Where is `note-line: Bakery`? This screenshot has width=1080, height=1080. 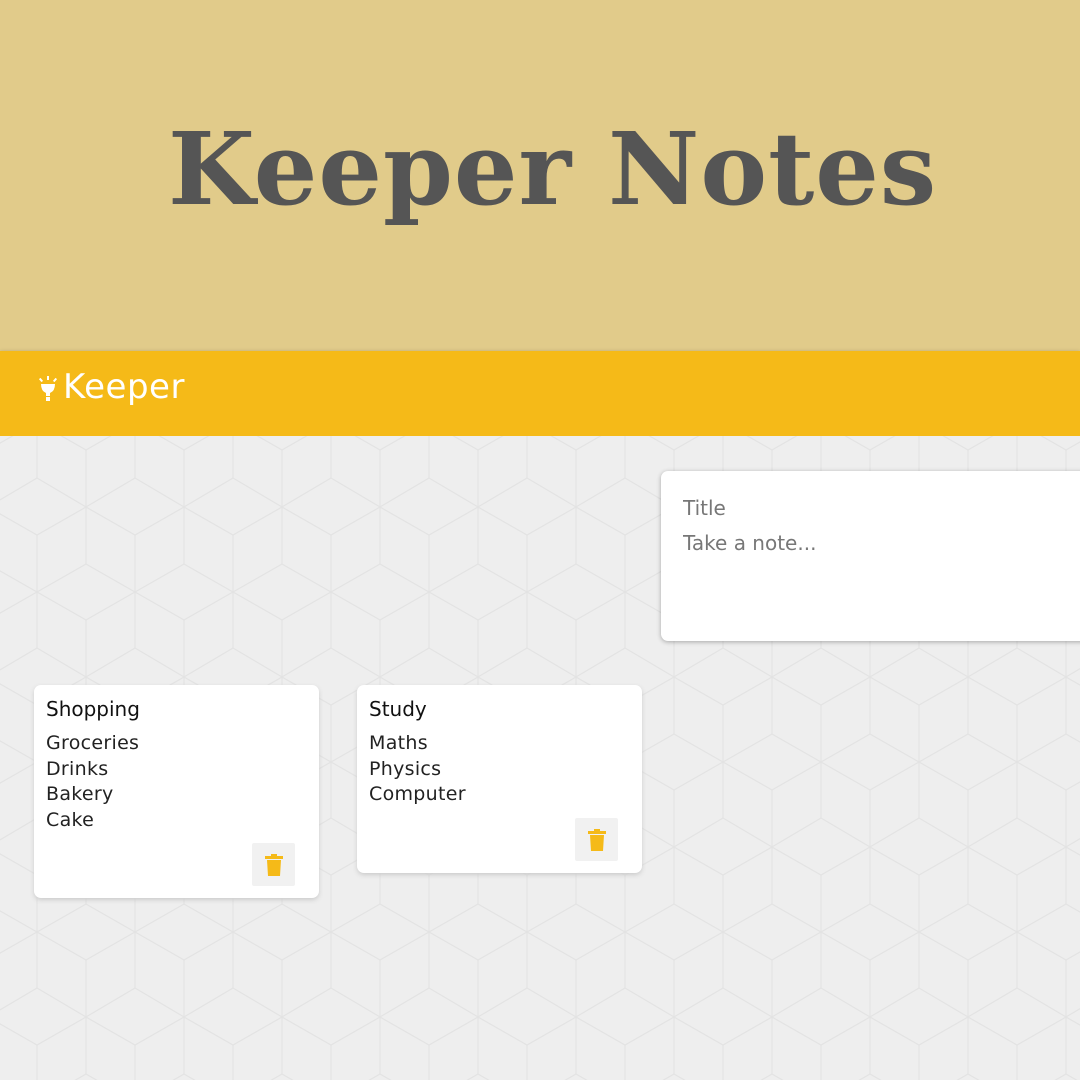
note-line: Bakery is located at coordinates (80, 794).